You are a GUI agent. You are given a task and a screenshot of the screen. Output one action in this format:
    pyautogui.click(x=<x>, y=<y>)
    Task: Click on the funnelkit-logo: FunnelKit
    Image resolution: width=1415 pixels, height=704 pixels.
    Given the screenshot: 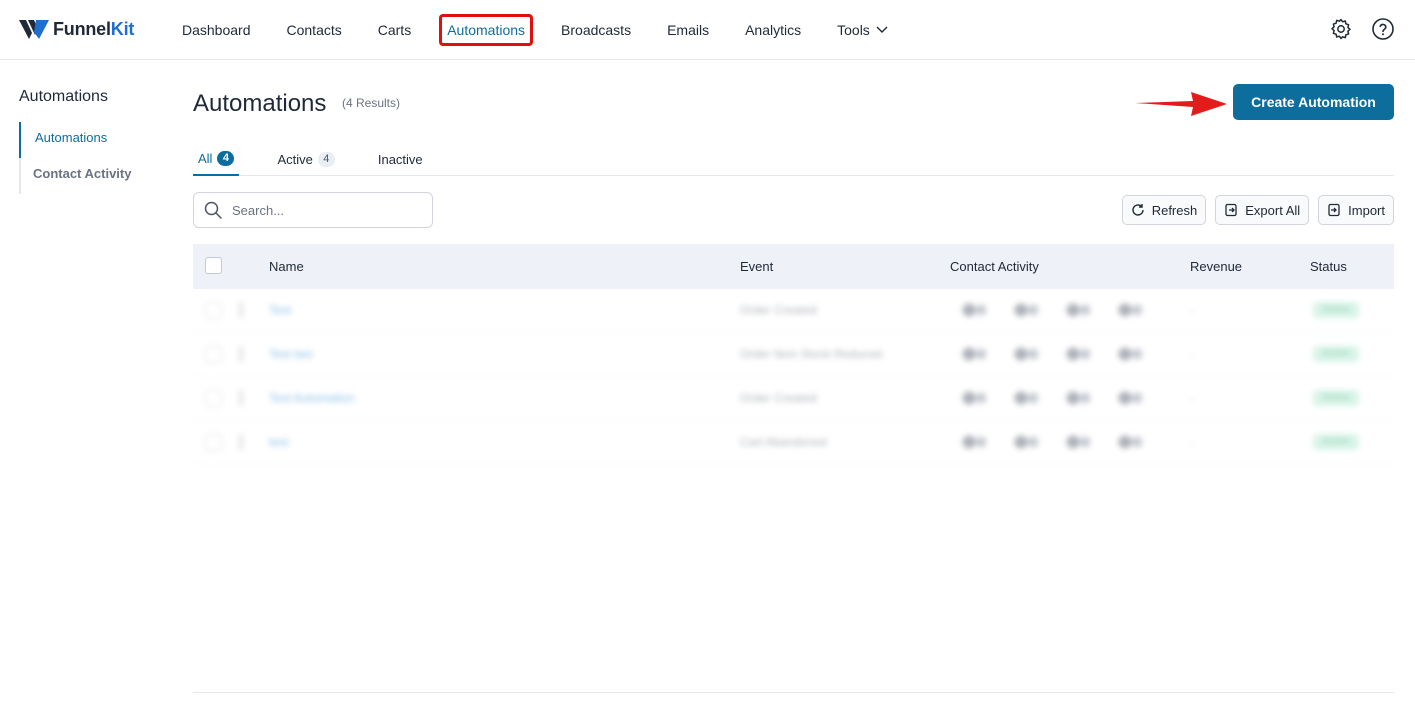 What is the action you would take?
    pyautogui.click(x=76, y=29)
    